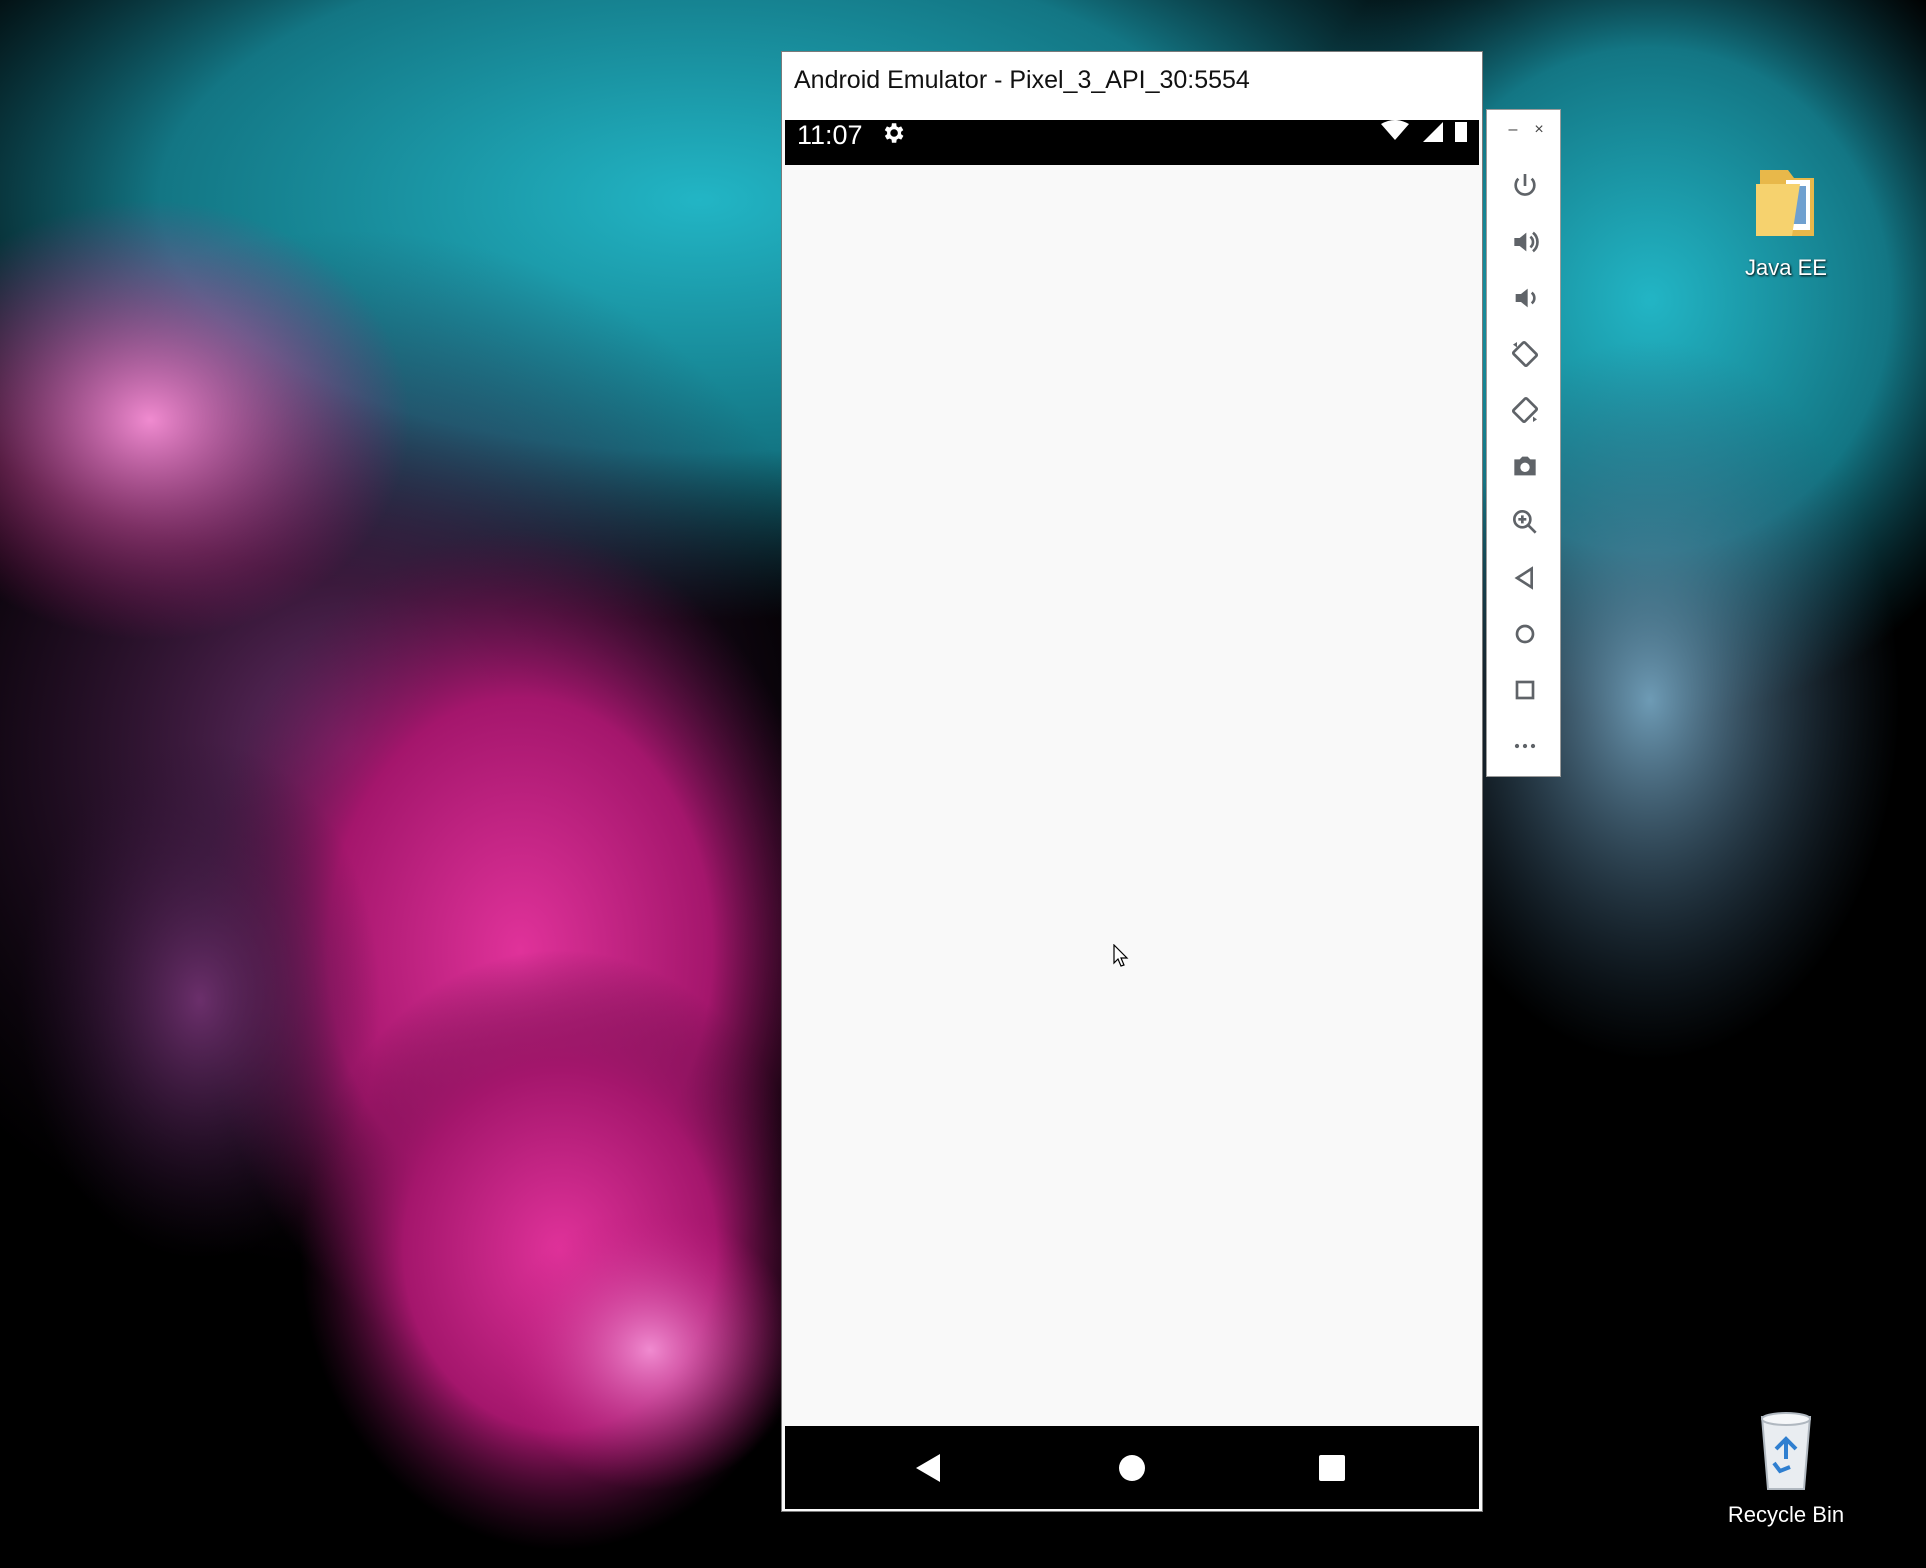 The width and height of the screenshot is (1926, 1568). What do you see at coordinates (1513, 130) in the screenshot?
I see `minimize-button: –` at bounding box center [1513, 130].